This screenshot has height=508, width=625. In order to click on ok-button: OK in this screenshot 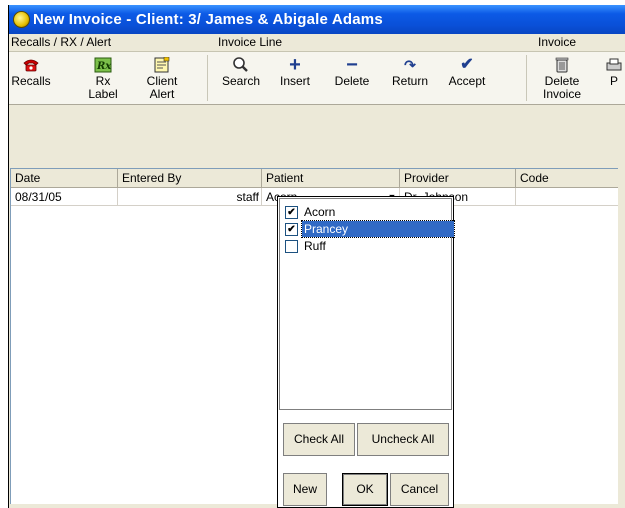, I will do `click(365, 489)`.